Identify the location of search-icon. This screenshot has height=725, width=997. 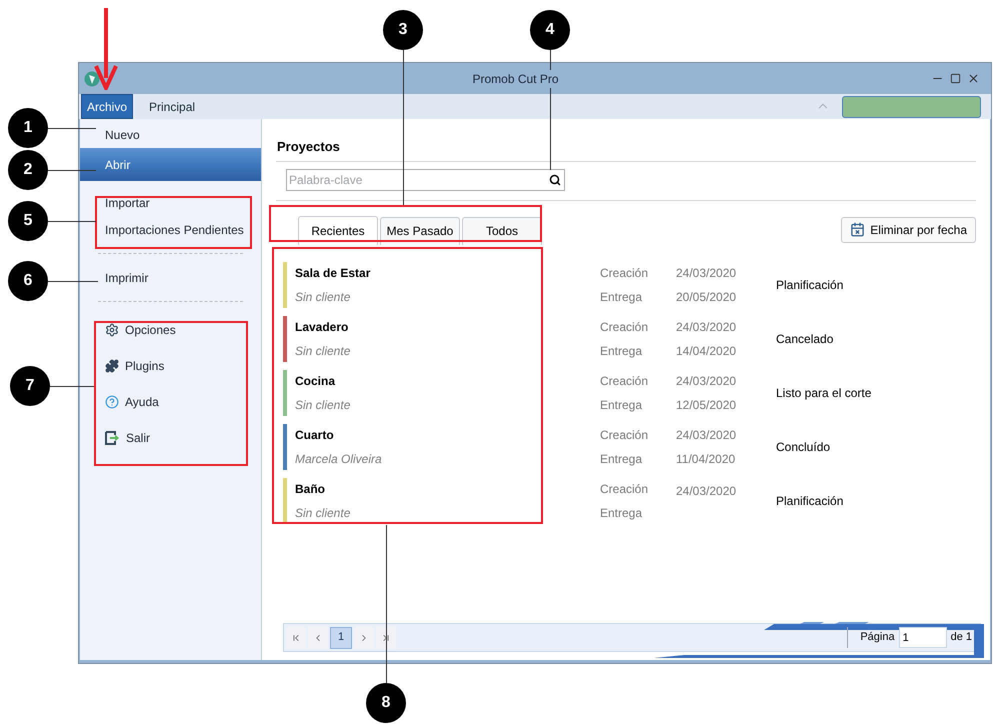
(555, 180).